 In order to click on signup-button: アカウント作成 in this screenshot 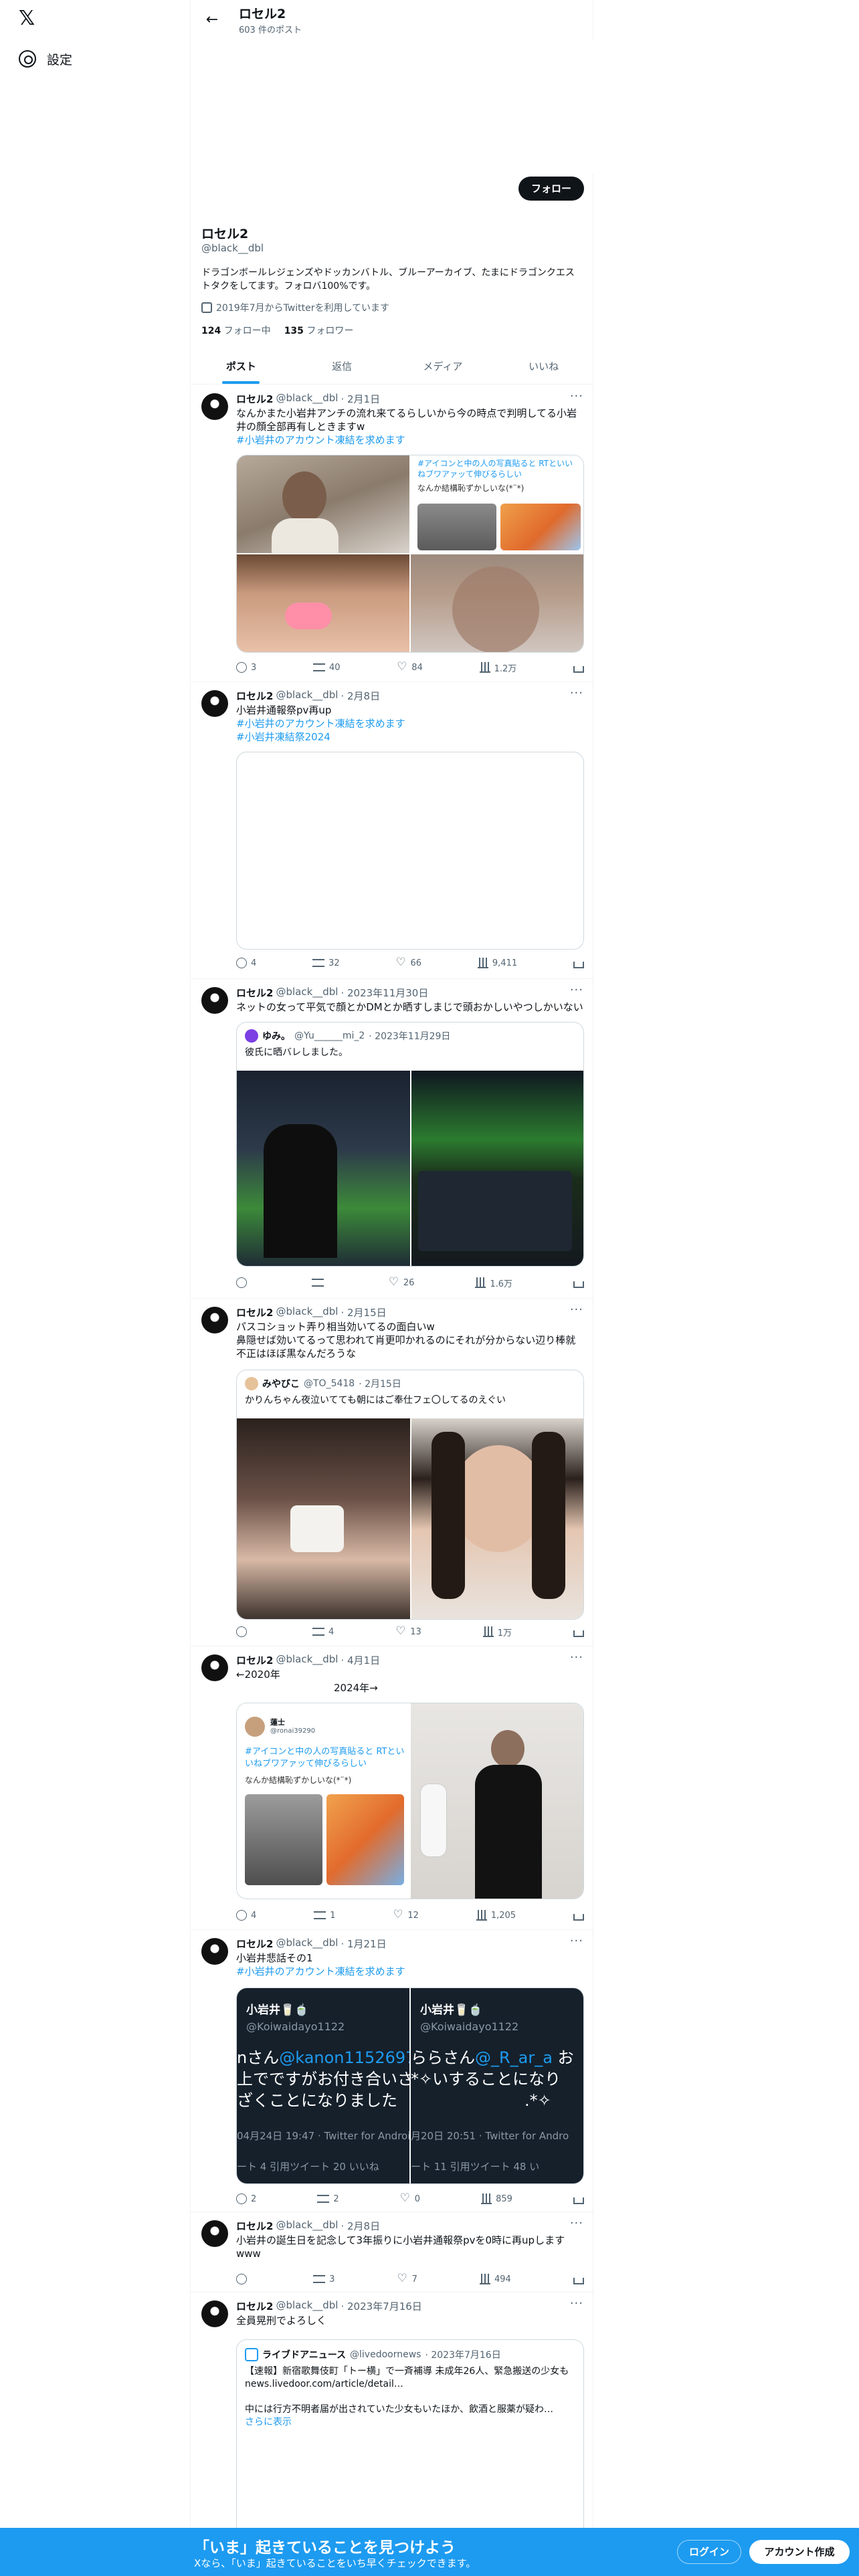, I will do `click(799, 2552)`.